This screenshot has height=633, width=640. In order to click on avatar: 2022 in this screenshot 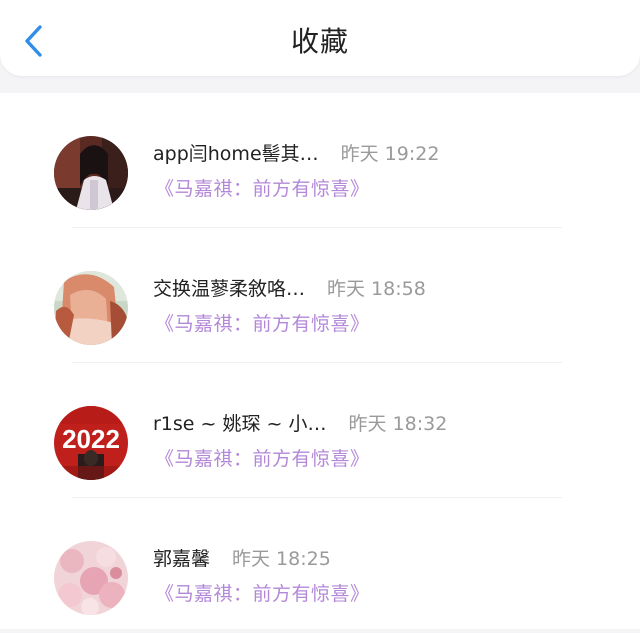, I will do `click(91, 443)`.